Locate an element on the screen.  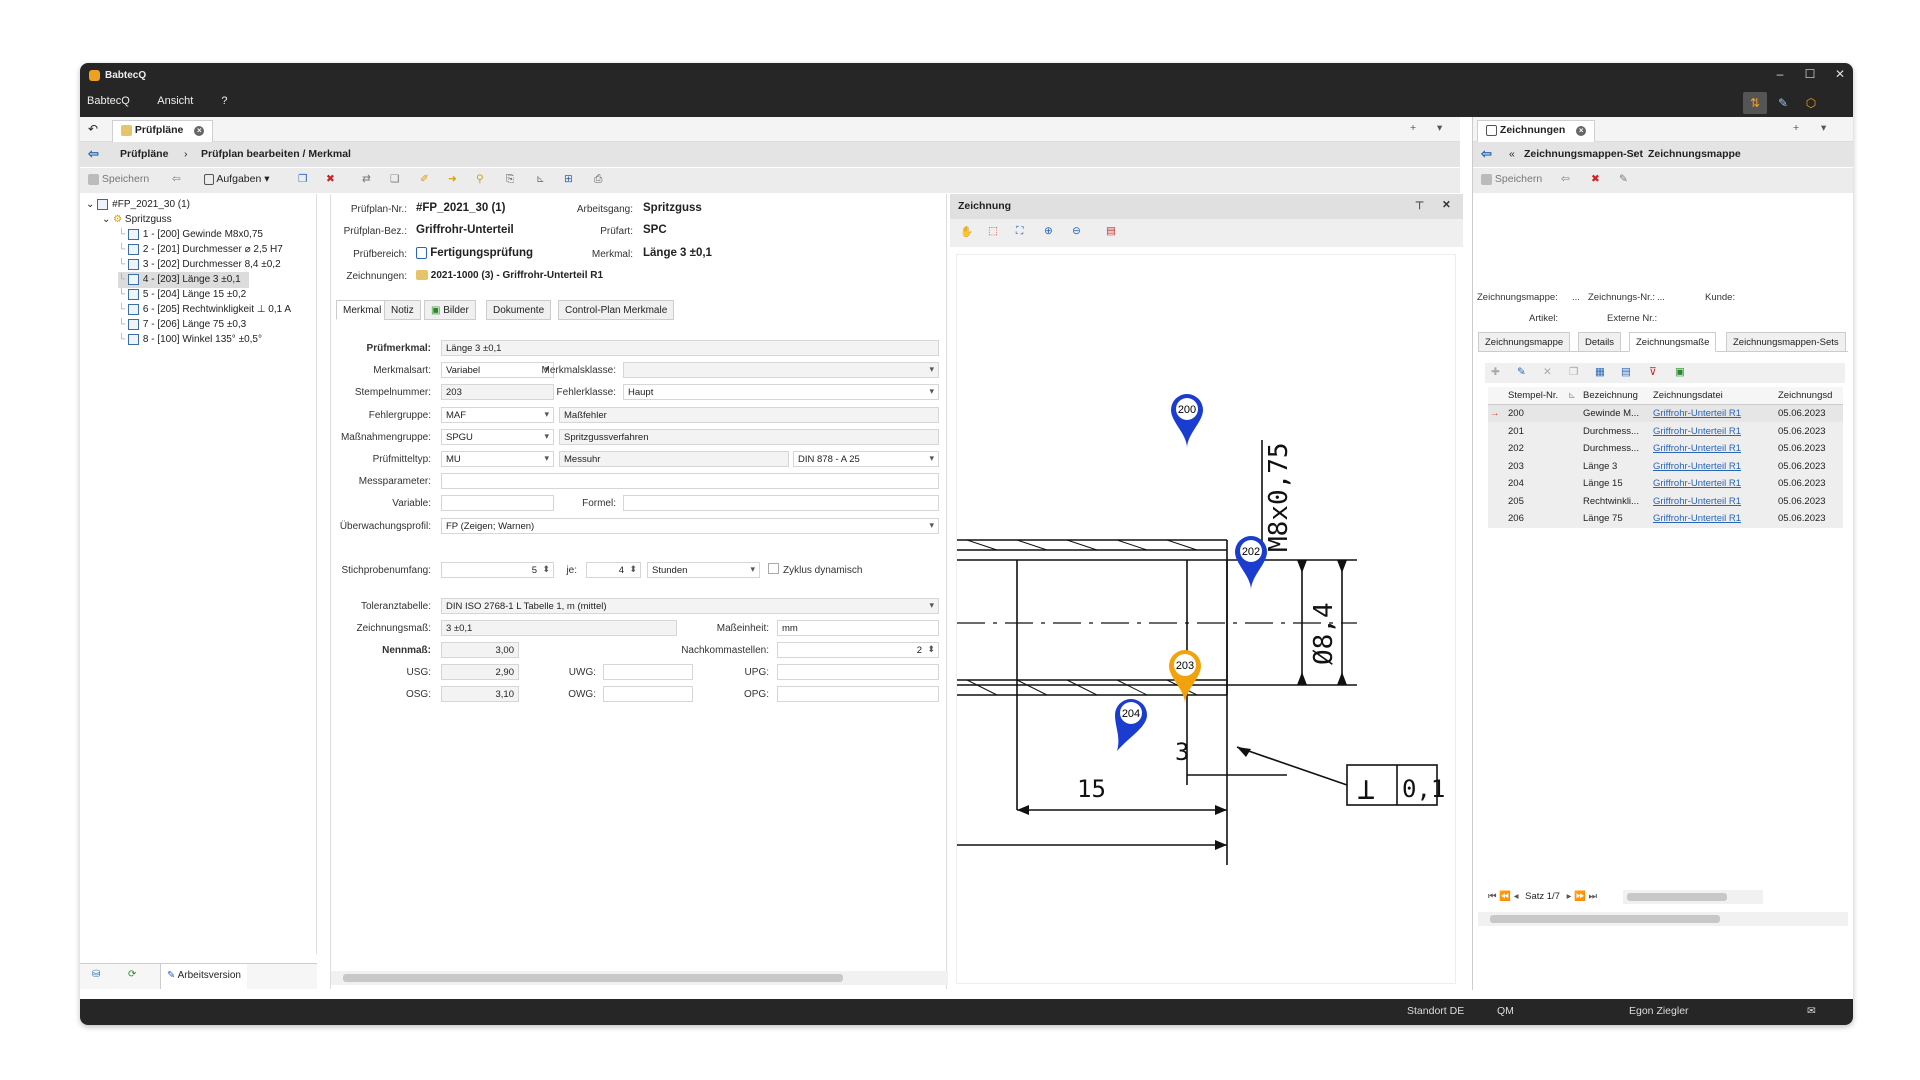
pager-next-icon: ▸ is located at coordinates (1569, 896).